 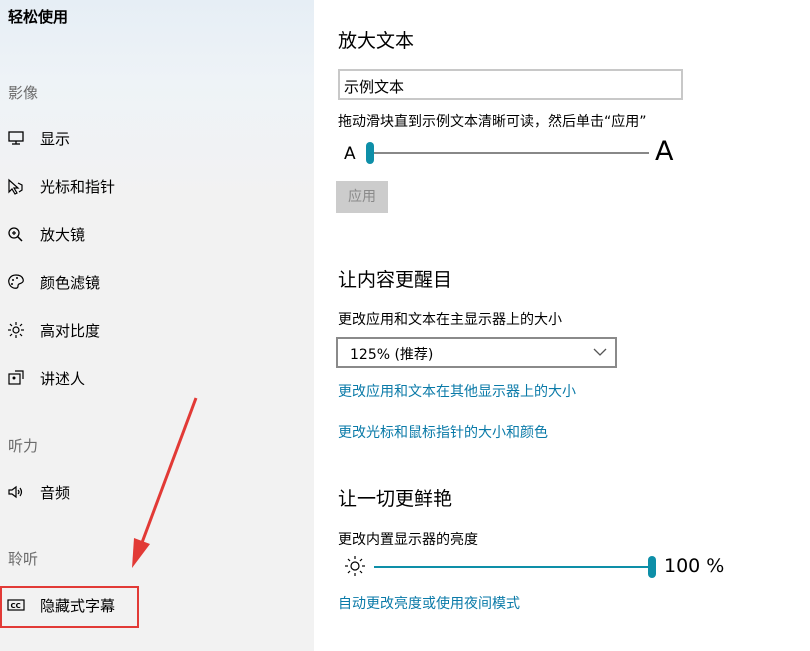 I want to click on scale-label: 更改应用和文本在主显示器上的大小, so click(x=450, y=320).